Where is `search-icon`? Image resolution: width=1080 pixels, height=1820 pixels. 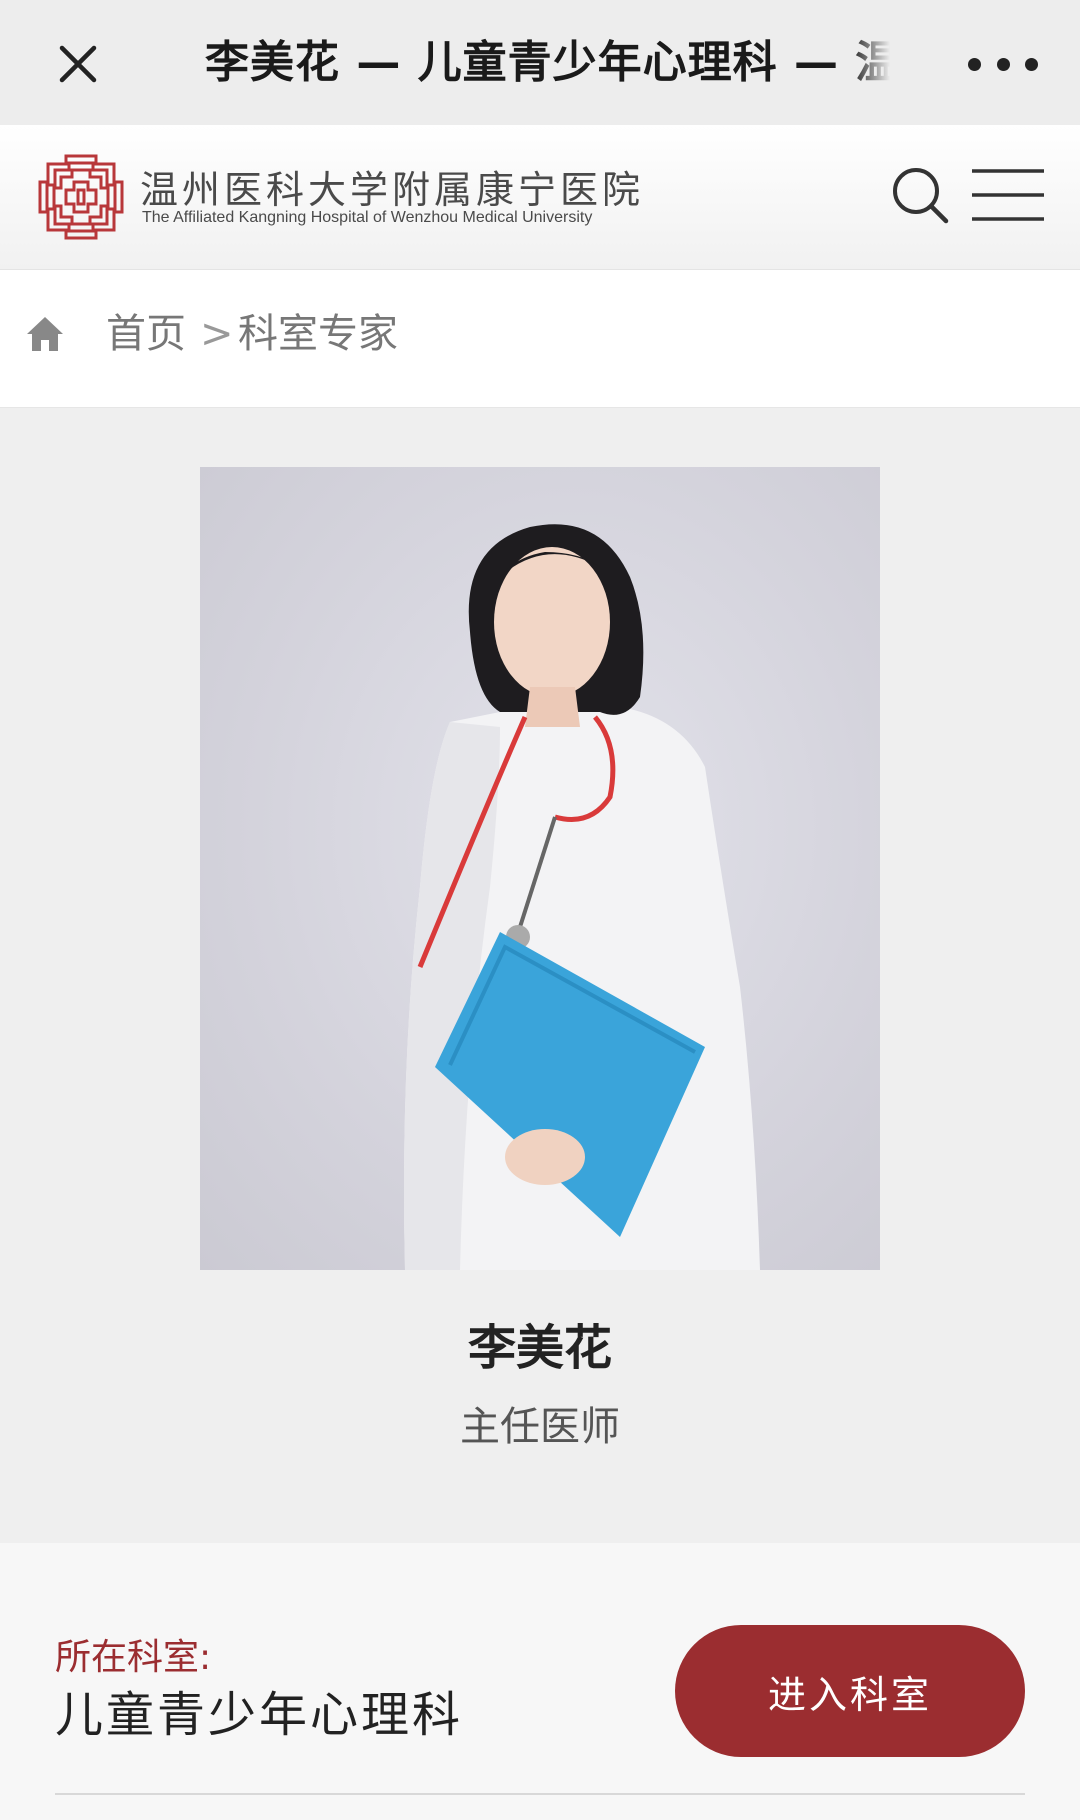 search-icon is located at coordinates (921, 196).